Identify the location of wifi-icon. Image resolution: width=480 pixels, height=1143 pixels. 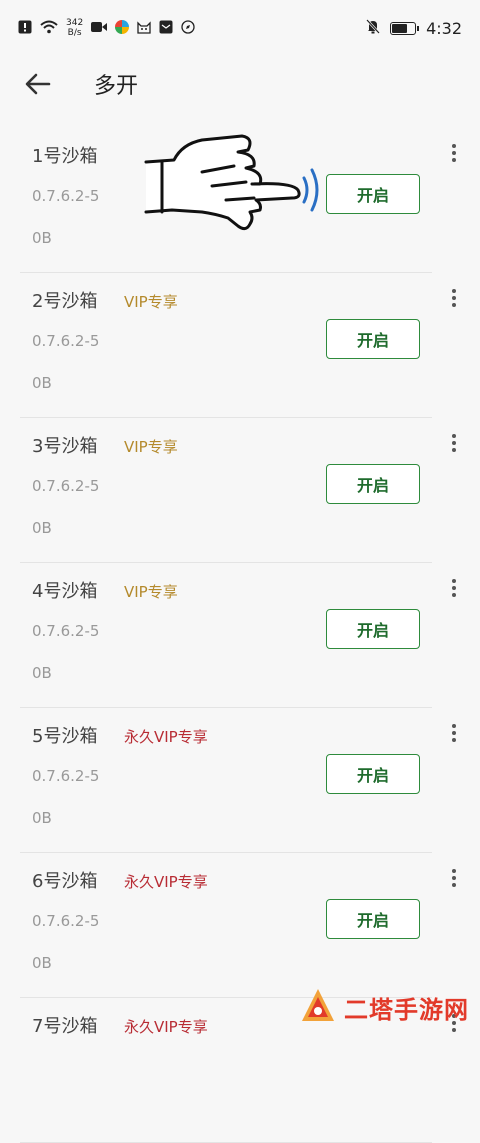
(49, 28).